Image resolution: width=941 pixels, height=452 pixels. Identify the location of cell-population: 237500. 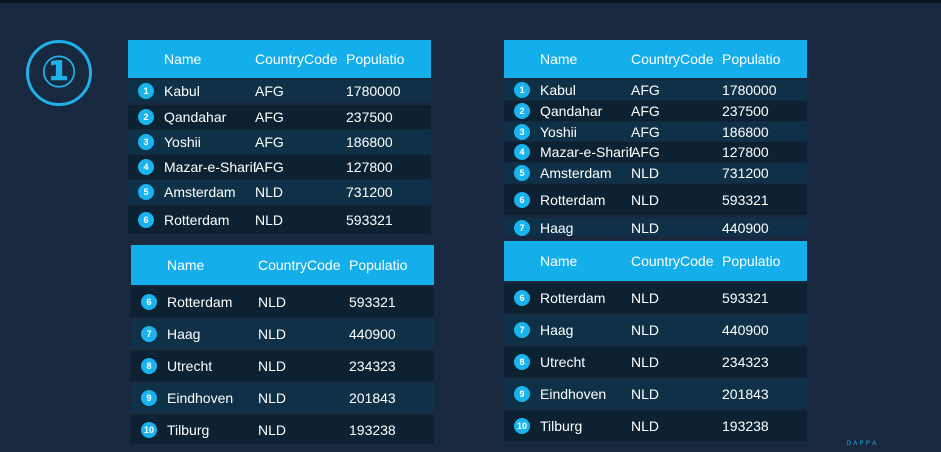
(369, 117).